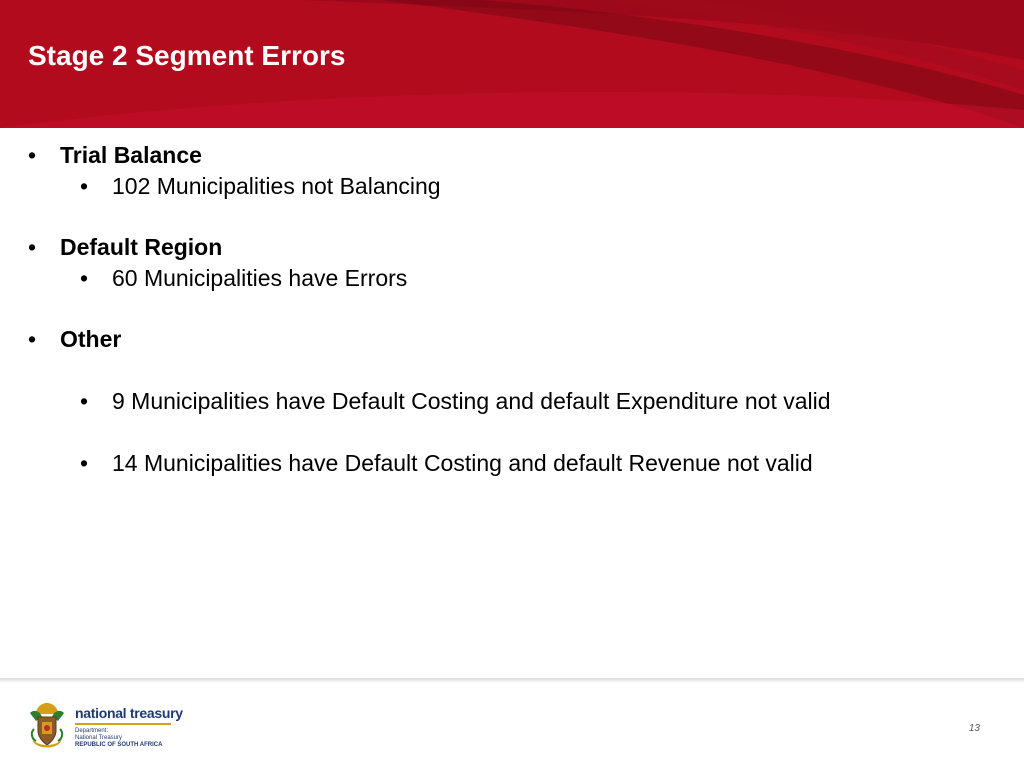  Describe the element at coordinates (131, 155) in the screenshot. I see `bullet-heading: Trial Balance` at that location.